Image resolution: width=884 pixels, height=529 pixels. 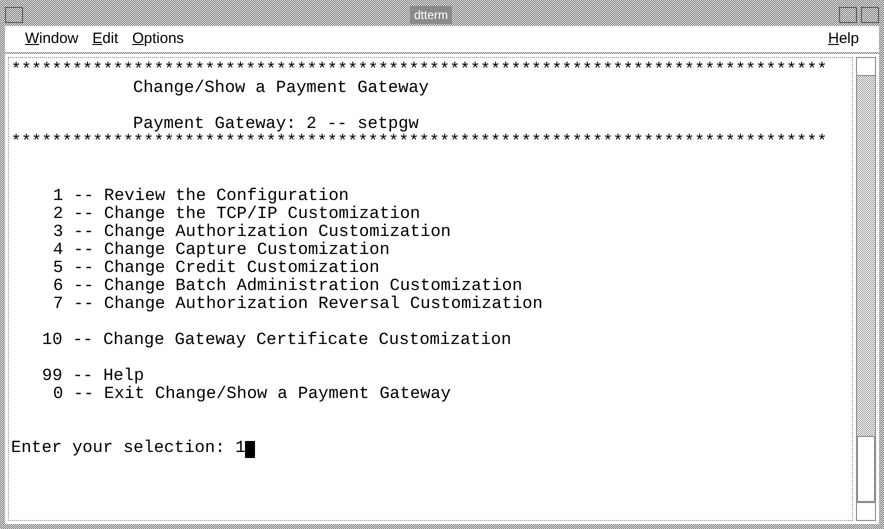 I want to click on menu-item: Help, so click(x=843, y=39).